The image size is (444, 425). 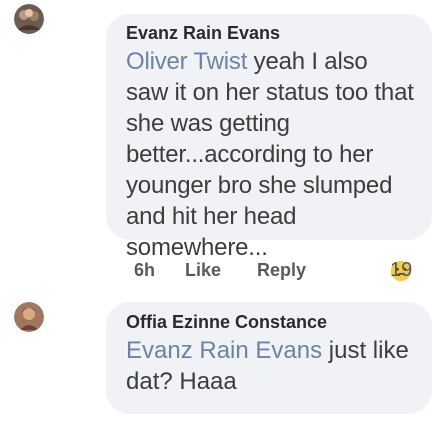 What do you see at coordinates (144, 270) in the screenshot?
I see `comment-timestamp: 6h` at bounding box center [144, 270].